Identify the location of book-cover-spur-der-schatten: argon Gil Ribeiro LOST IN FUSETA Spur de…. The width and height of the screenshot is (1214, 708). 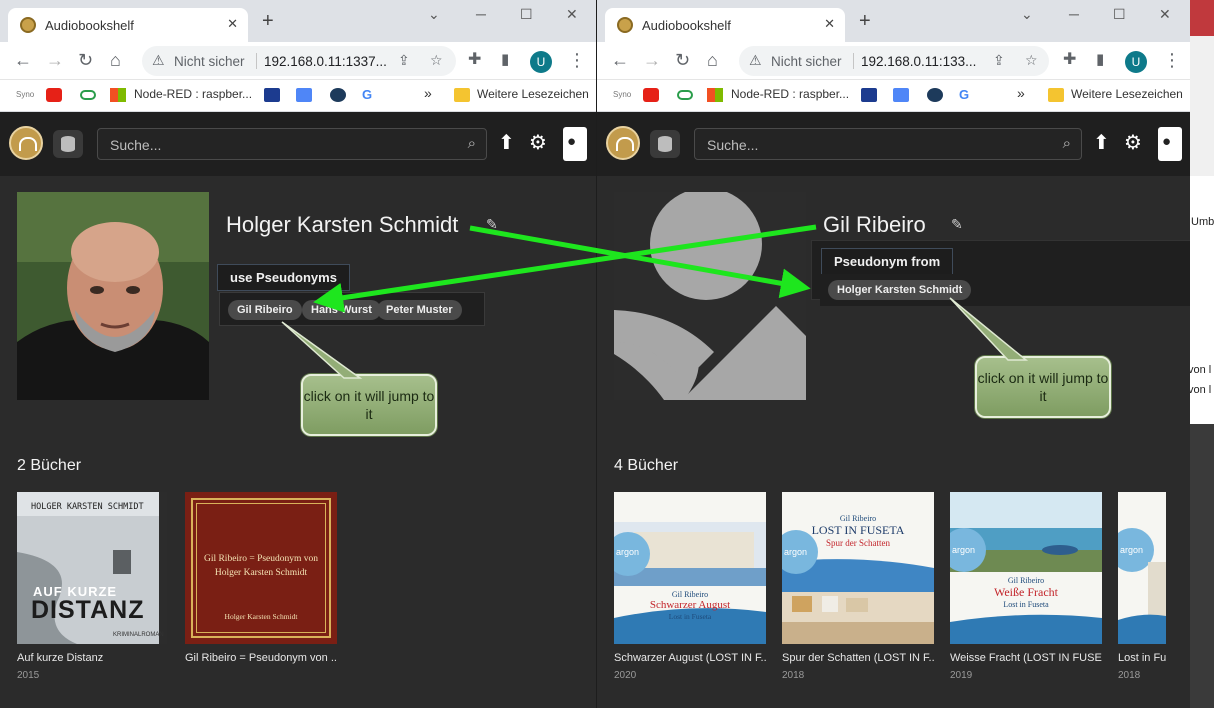
(858, 568).